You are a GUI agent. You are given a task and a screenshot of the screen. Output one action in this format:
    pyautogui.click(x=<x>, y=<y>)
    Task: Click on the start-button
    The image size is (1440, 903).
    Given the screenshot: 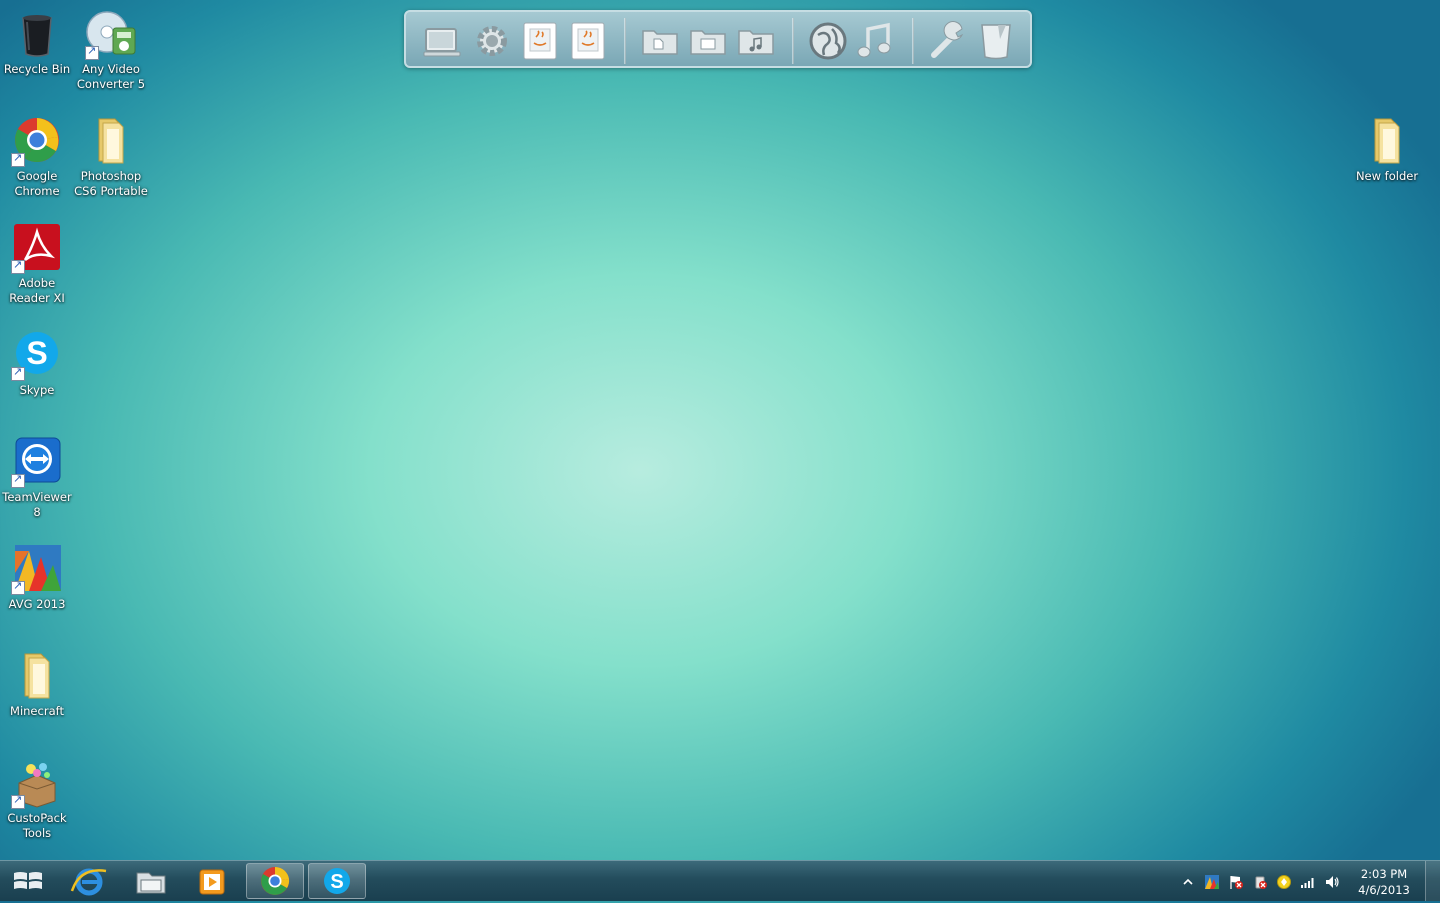 What is the action you would take?
    pyautogui.click(x=29, y=881)
    